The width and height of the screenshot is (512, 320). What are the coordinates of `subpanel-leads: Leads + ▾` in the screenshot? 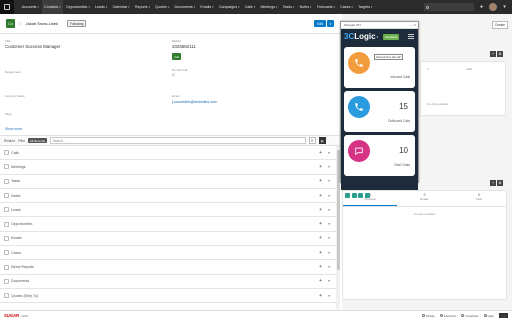 It's located at (168, 210).